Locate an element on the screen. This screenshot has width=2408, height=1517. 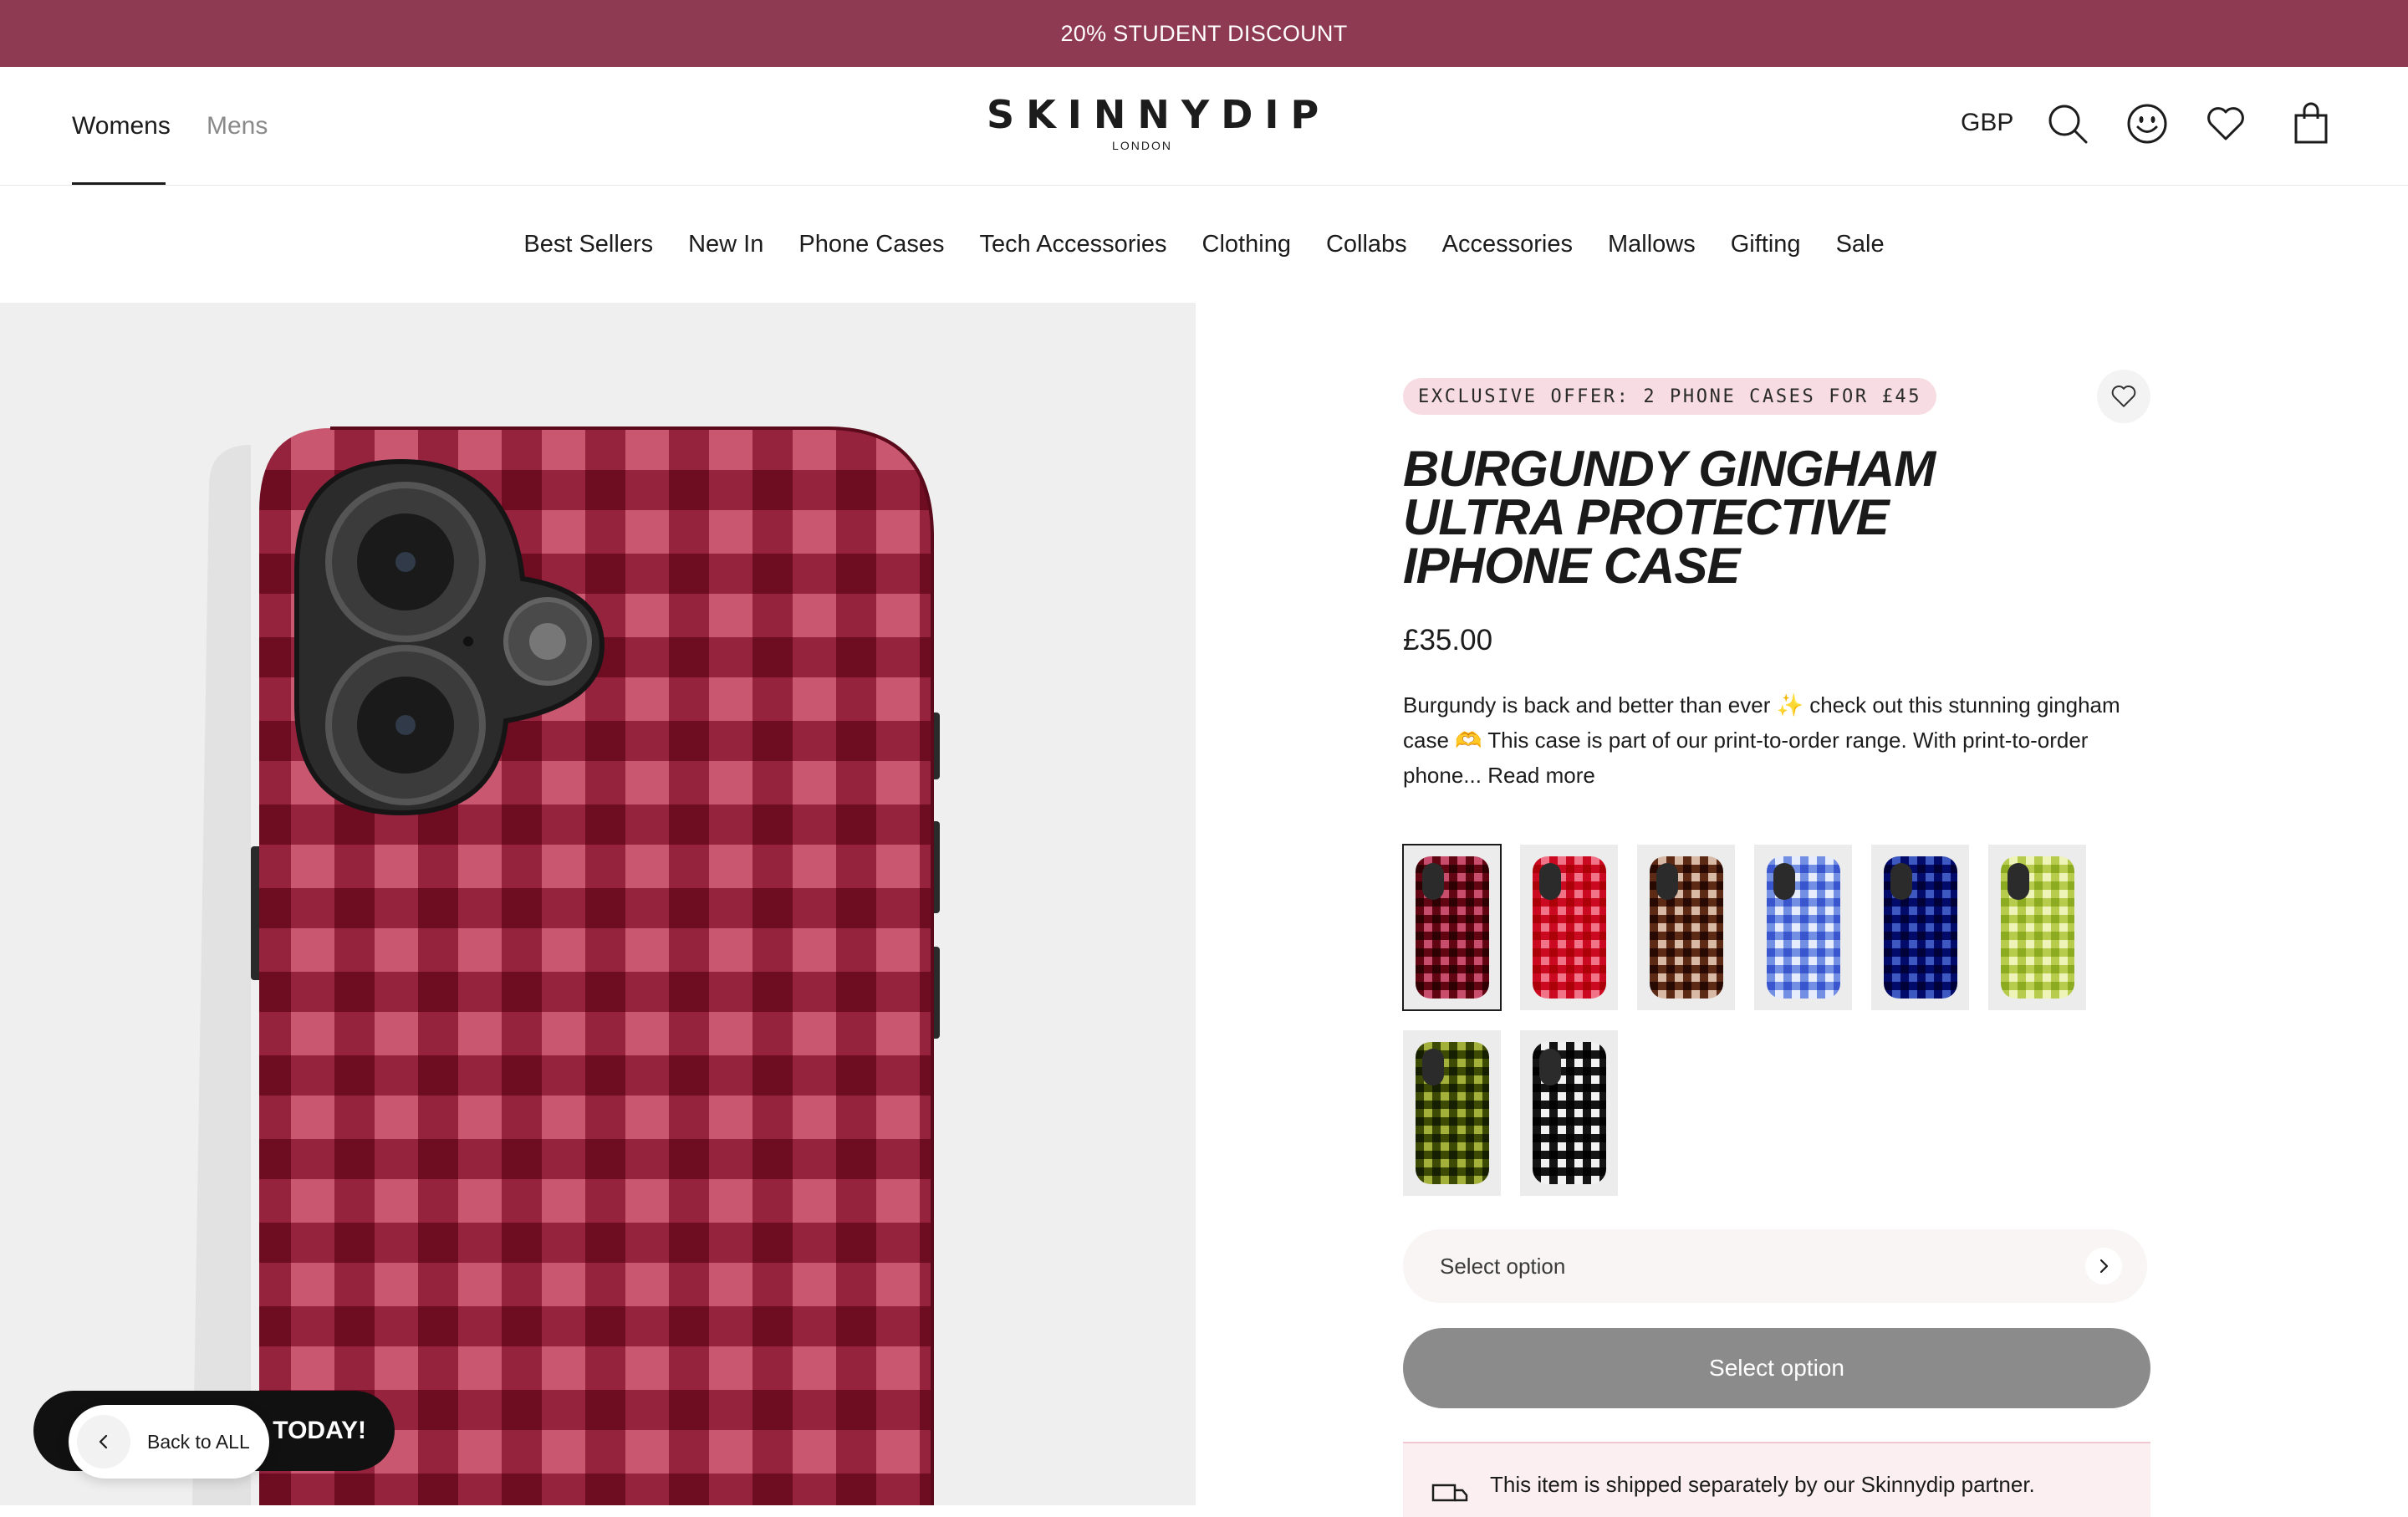
nav-sale: Sale is located at coordinates (1861, 244).